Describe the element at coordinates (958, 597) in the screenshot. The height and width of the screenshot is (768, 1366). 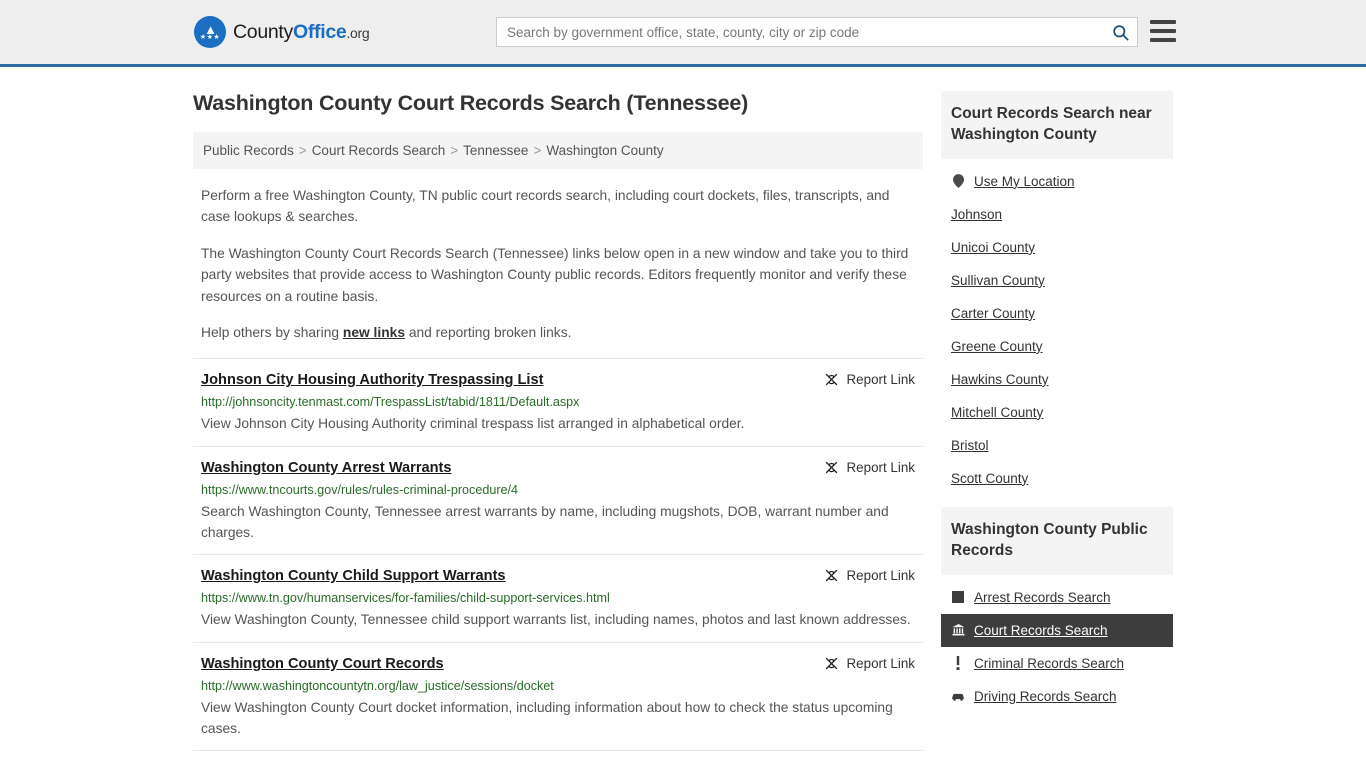
I see `fingerprint-icon` at that location.